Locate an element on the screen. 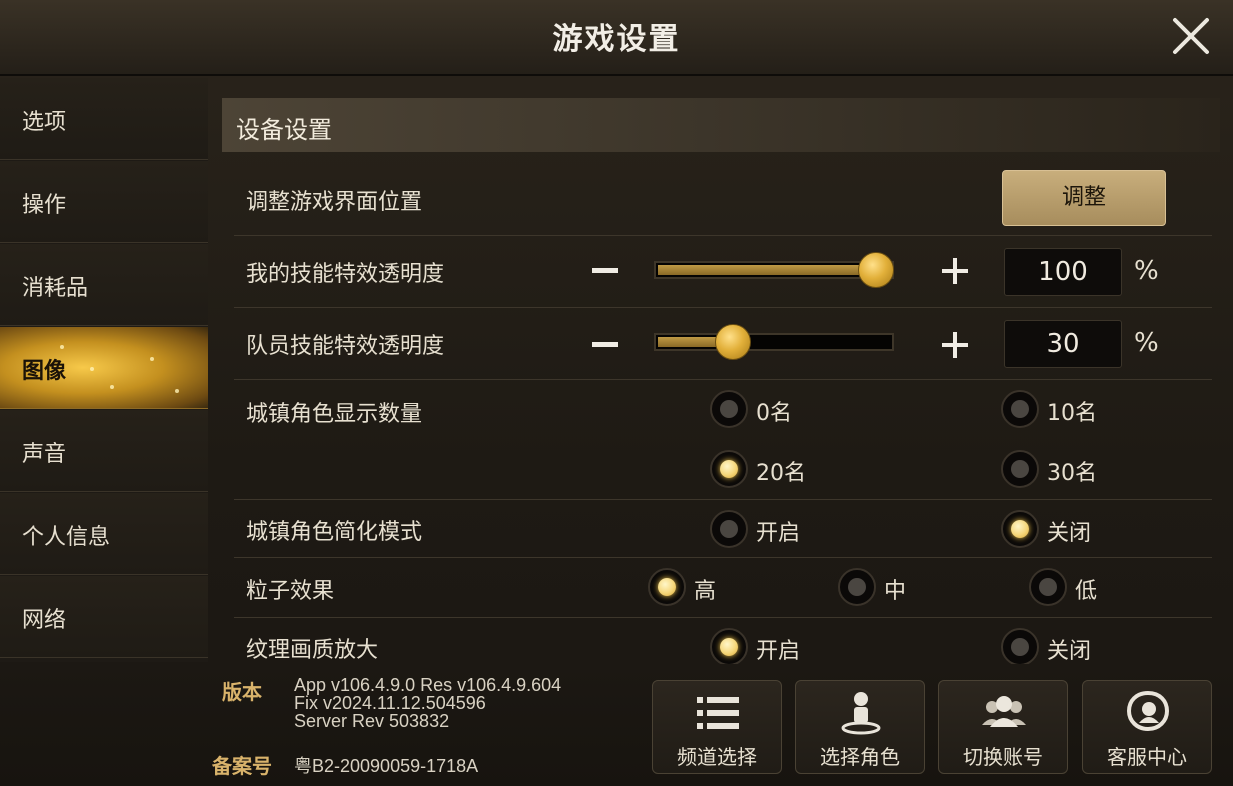  radio-label: 0名 is located at coordinates (774, 413).